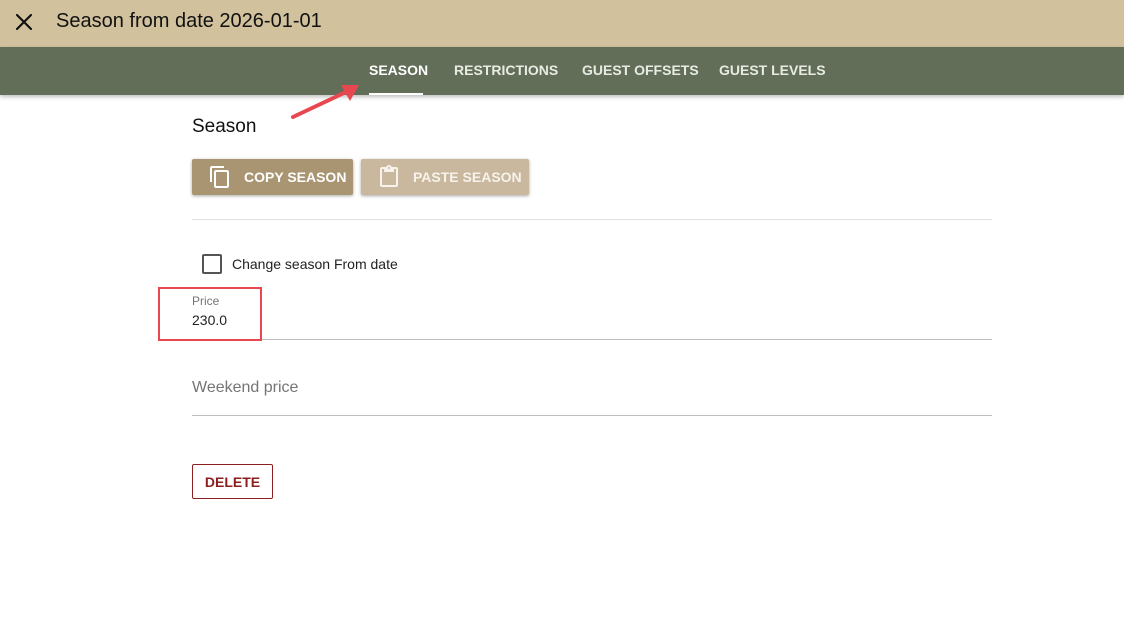  I want to click on dialog-titlebar: Season from date 2026-01-01, so click(562, 23).